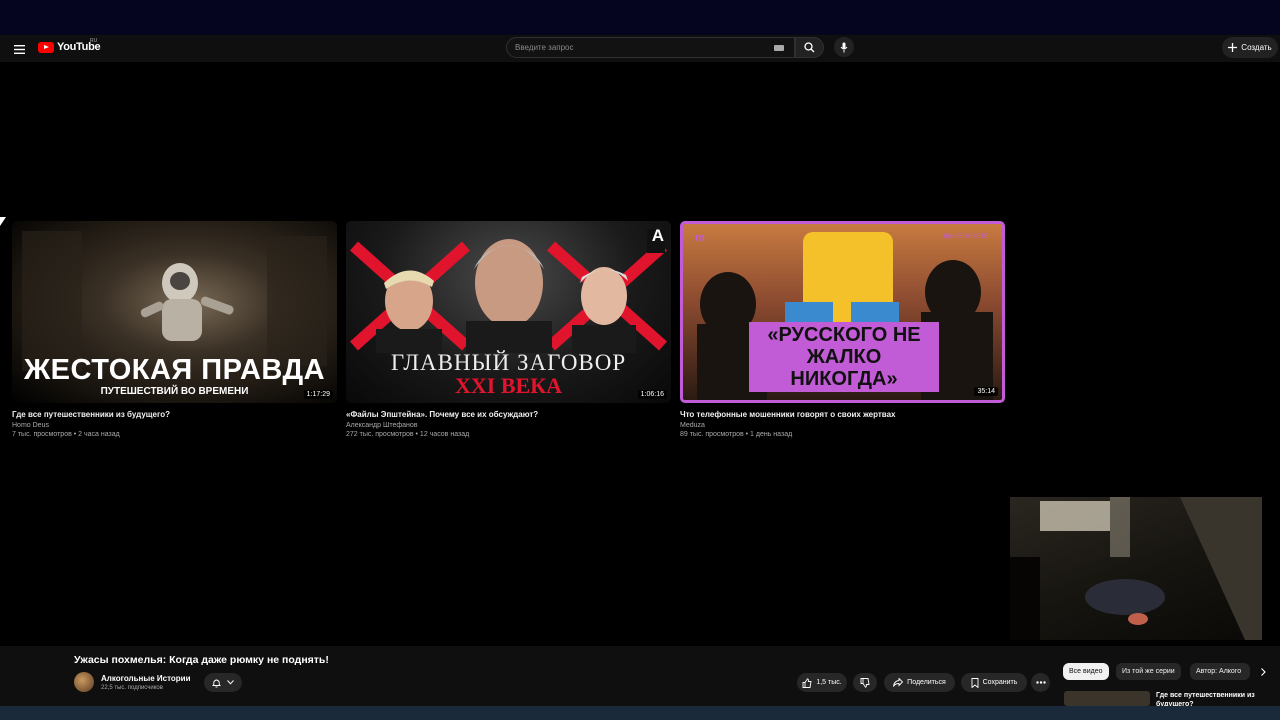  Describe the element at coordinates (1148, 671) in the screenshot. I see `chip-same-series: Из той же серии` at that location.